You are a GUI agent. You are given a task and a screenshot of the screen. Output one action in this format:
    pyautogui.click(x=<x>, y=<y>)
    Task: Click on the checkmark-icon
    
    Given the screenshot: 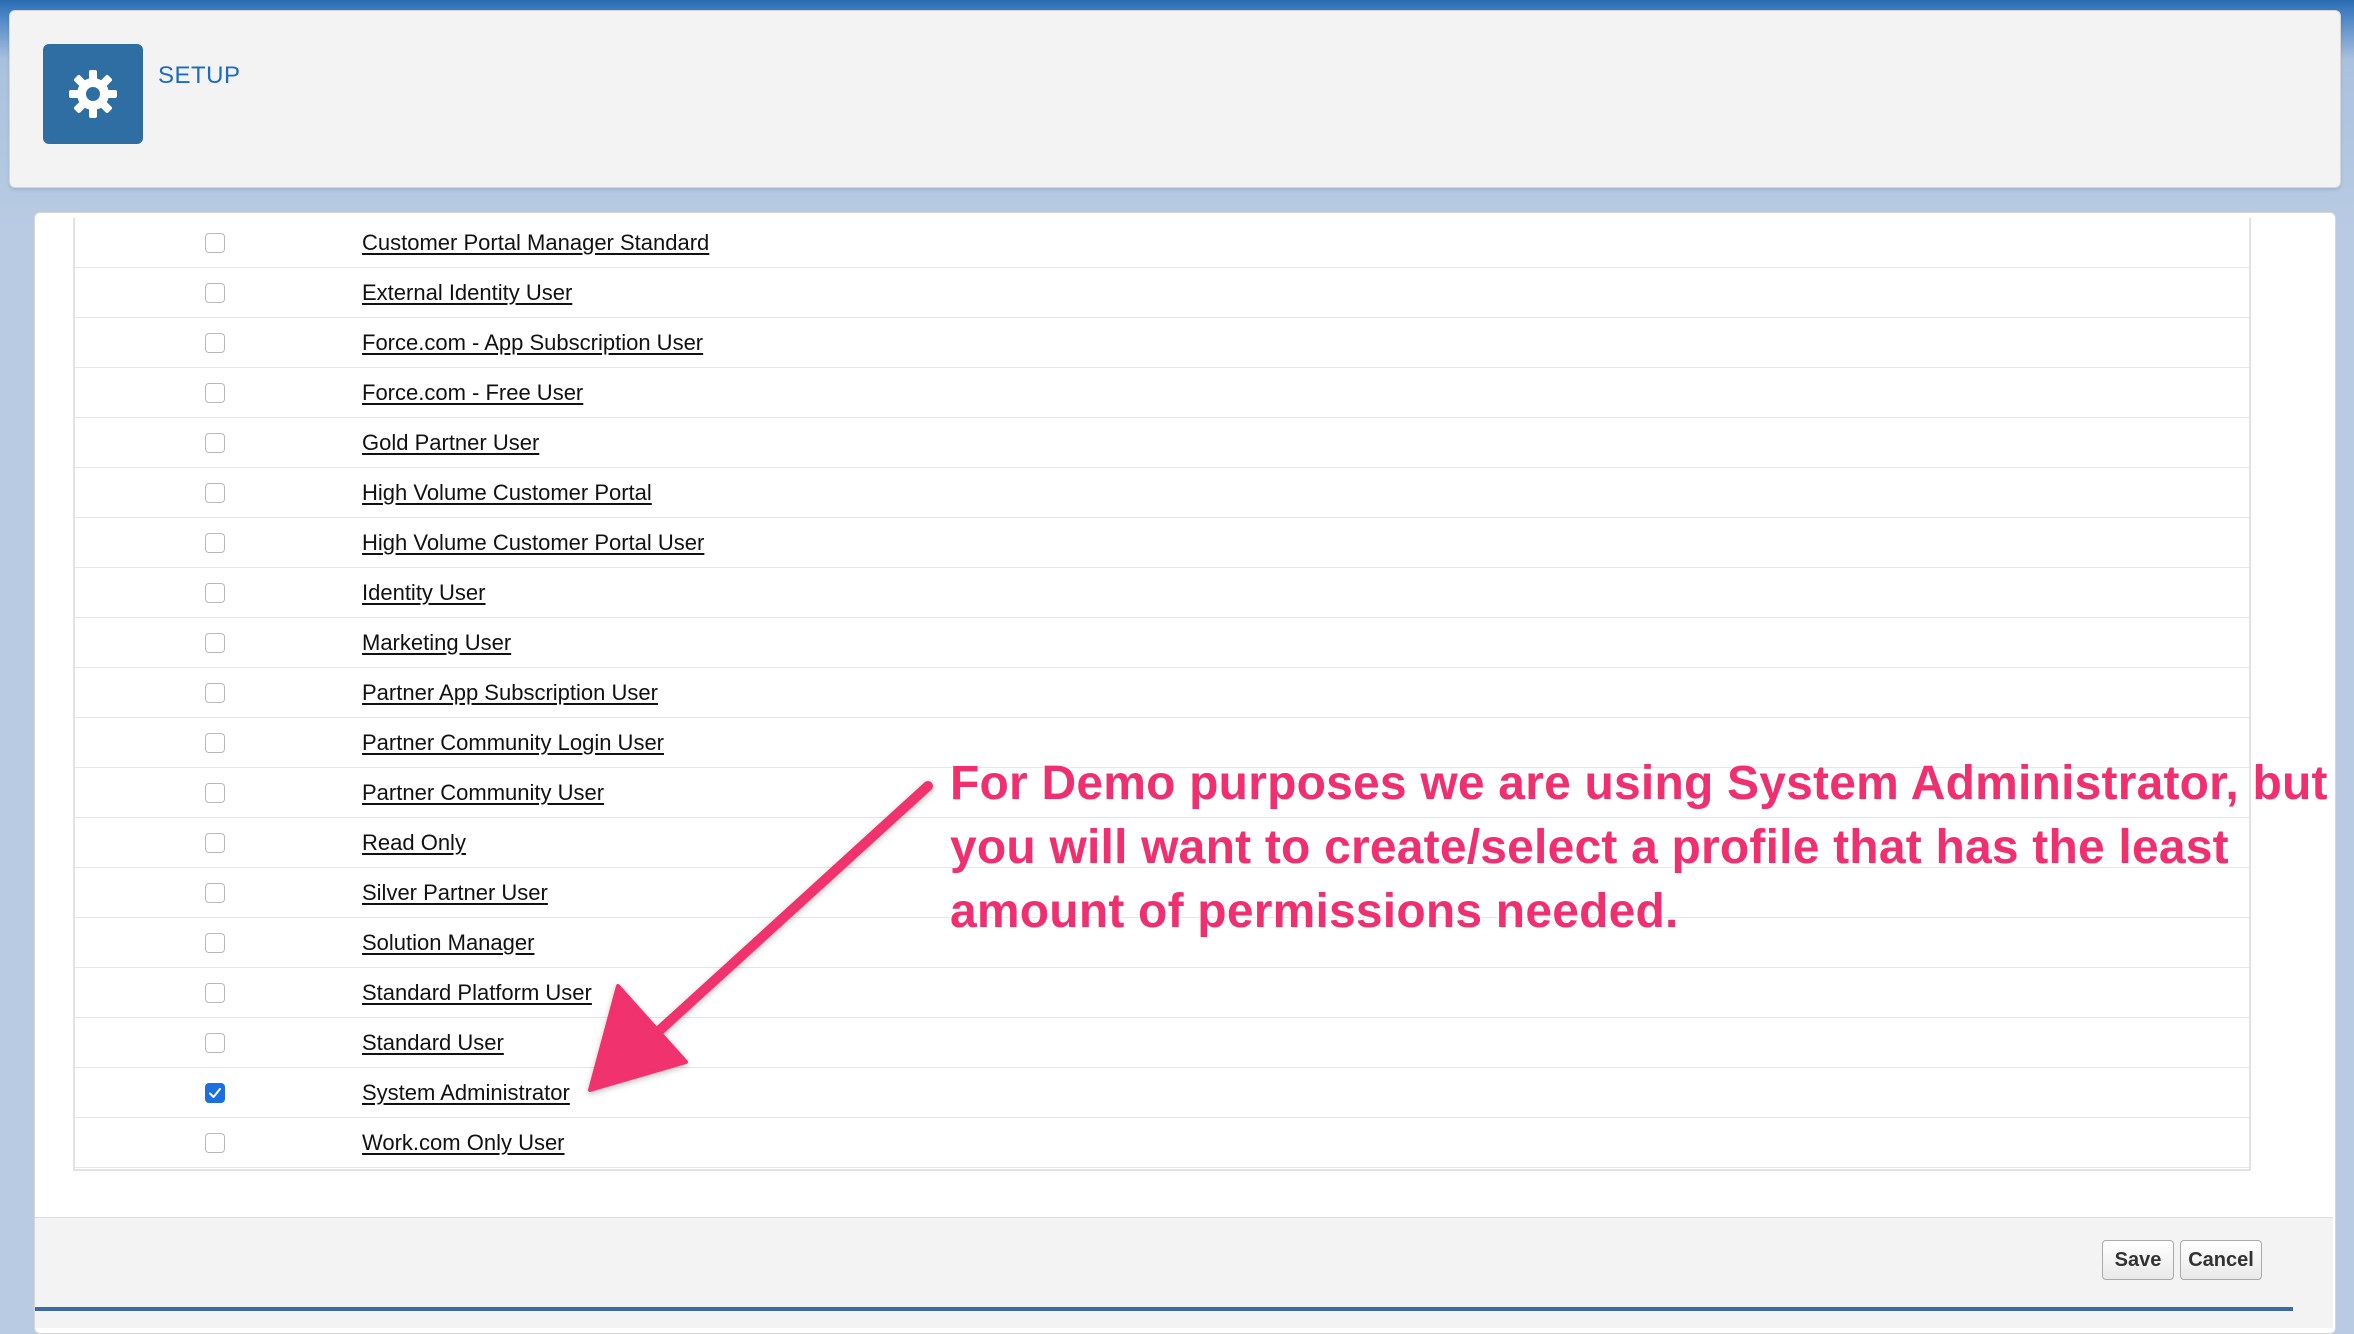 What is the action you would take?
    pyautogui.click(x=215, y=1093)
    